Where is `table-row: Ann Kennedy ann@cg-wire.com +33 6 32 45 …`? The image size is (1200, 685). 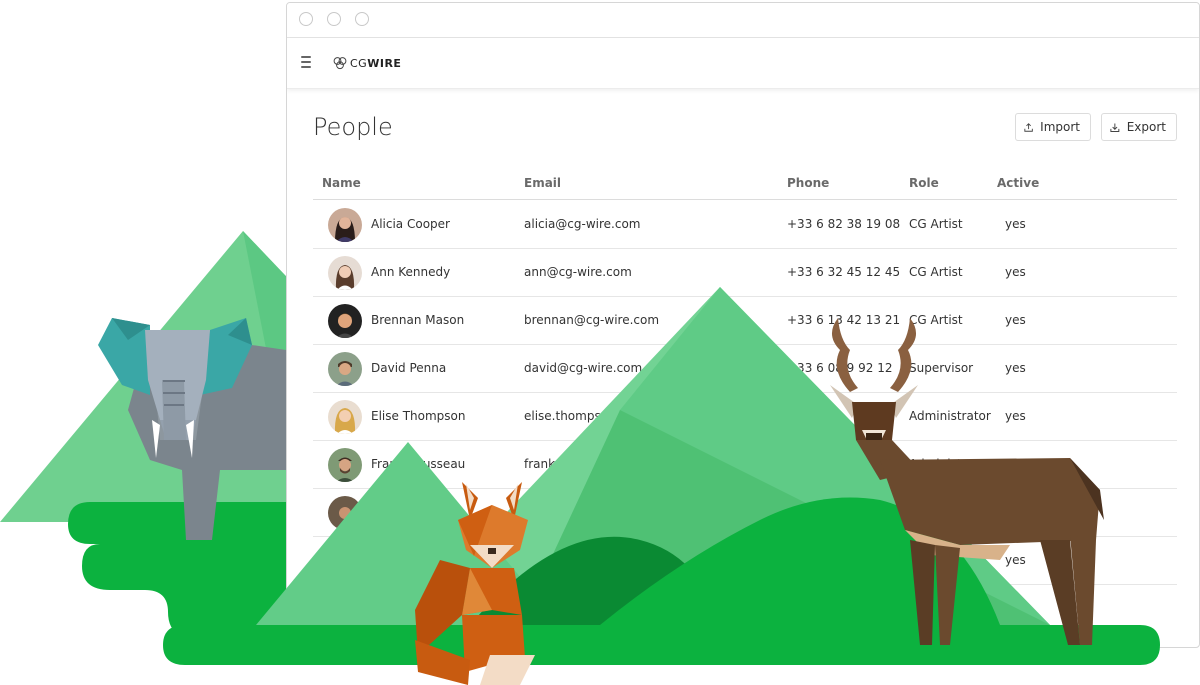 table-row: Ann Kennedy ann@cg-wire.com +33 6 32 45 … is located at coordinates (745, 272).